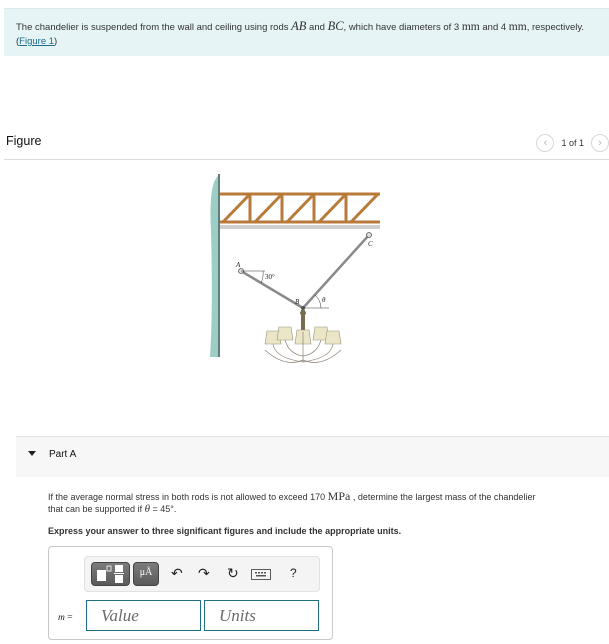 The image size is (609, 644). I want to click on figure-pager: ‹ 1 of 1 ›, so click(572, 143).